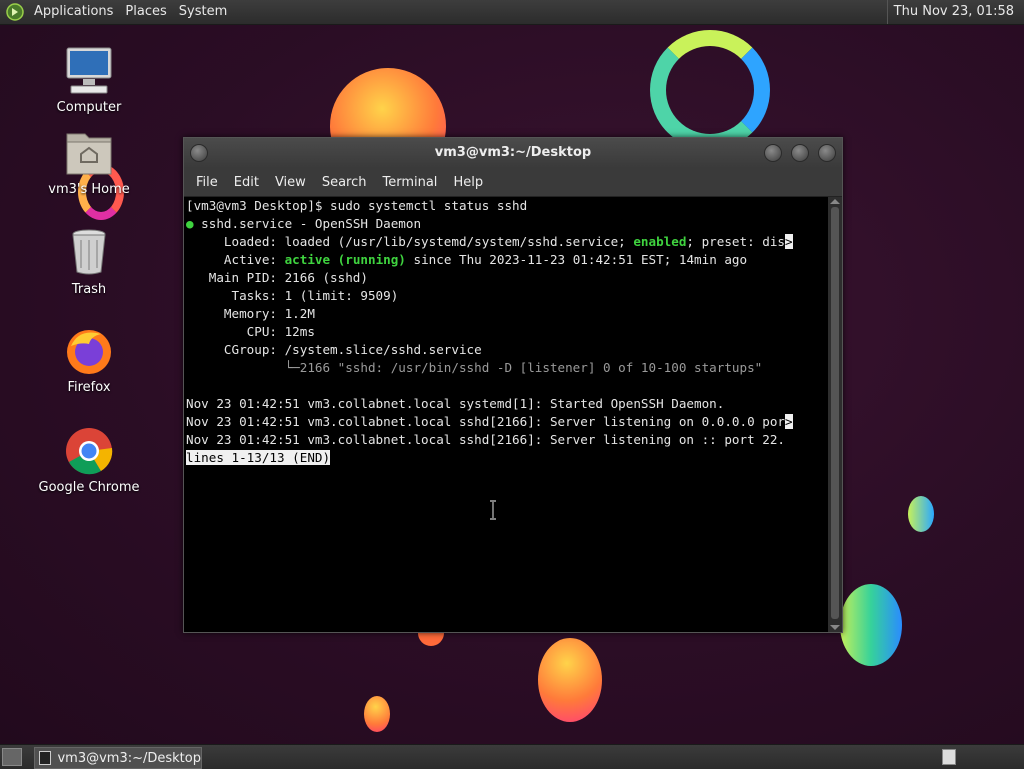 The height and width of the screenshot is (769, 1024). Describe the element at coordinates (89, 387) in the screenshot. I see `desktop-icon-label: Firefox` at that location.